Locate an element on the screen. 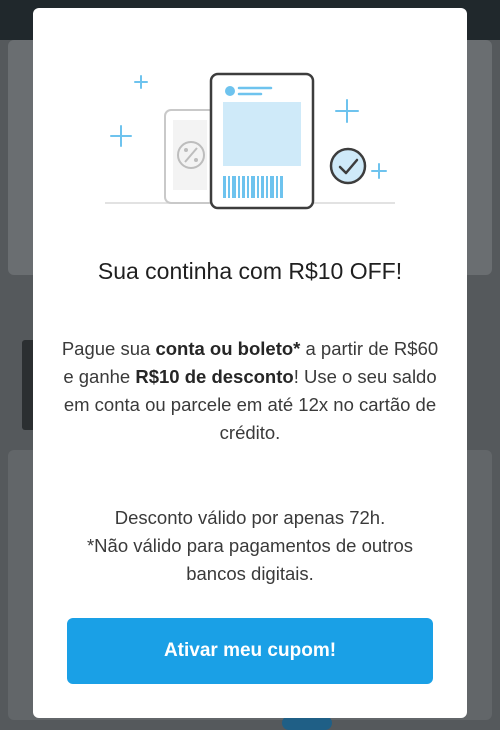 The image size is (500, 730). description-highlight: conta ou boleto* is located at coordinates (228, 348).